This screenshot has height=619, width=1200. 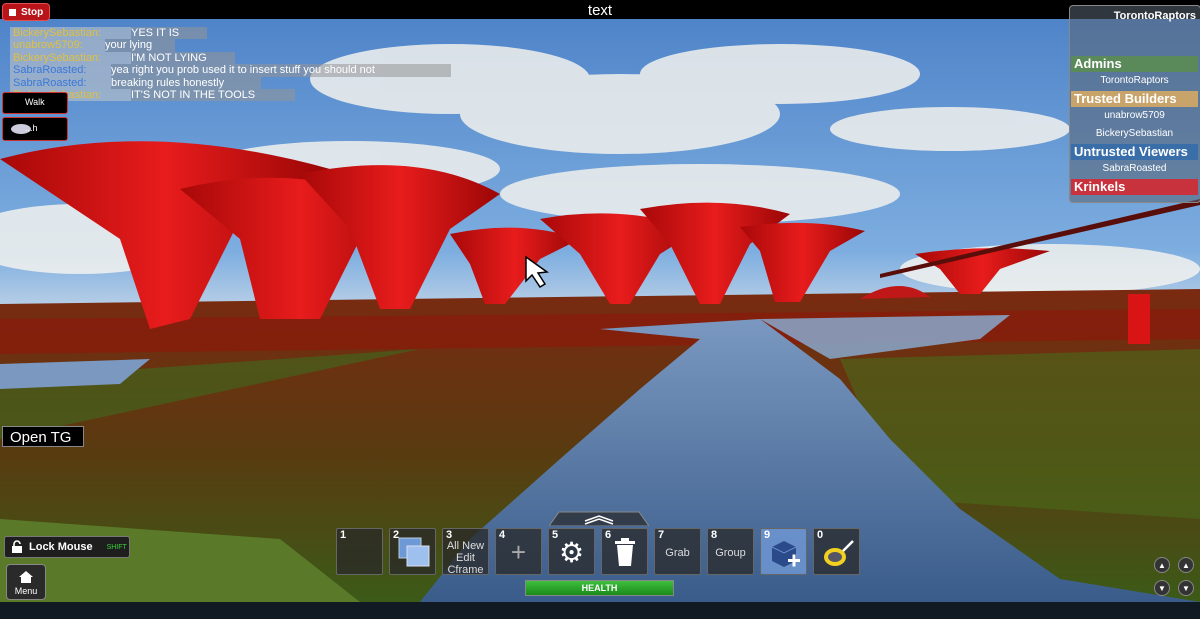 I want to click on local-player-name: TorontoRaptors, so click(x=1154, y=16).